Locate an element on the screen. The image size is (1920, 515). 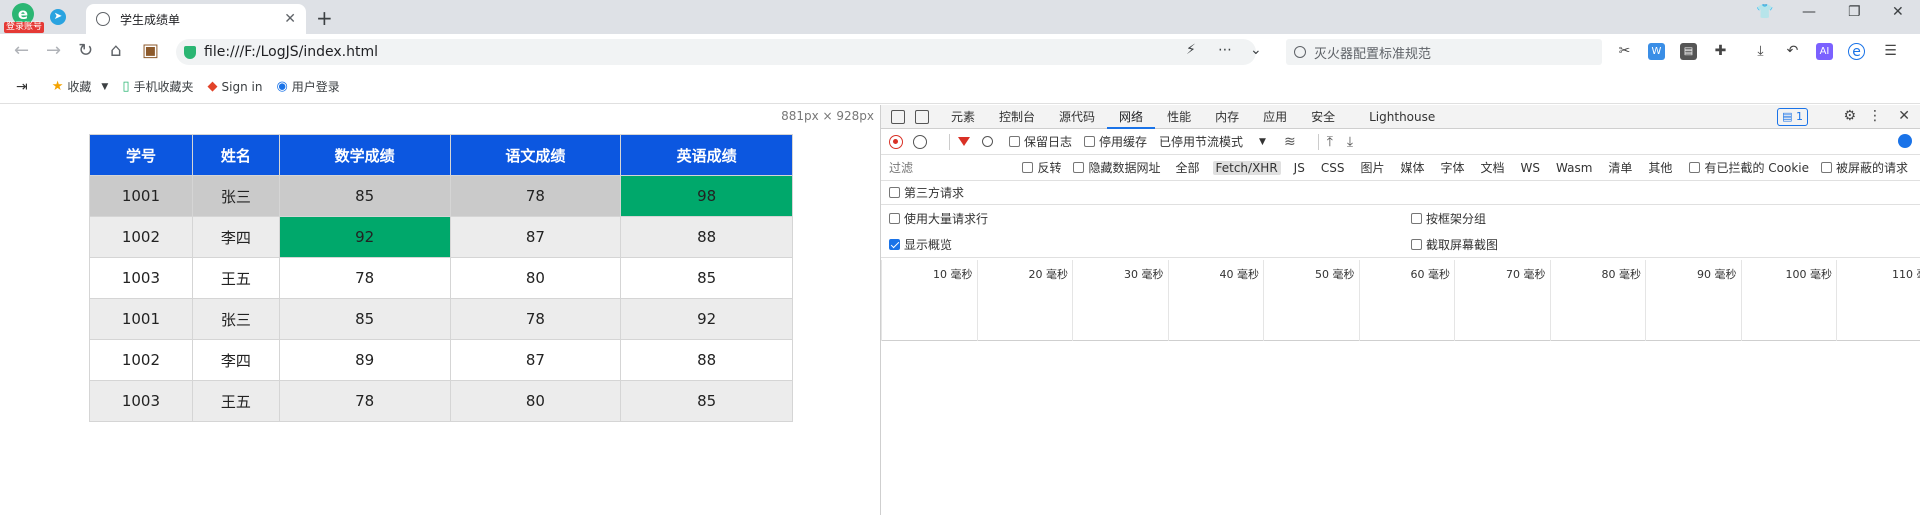
disable-cache-checkbox: 停用缓存 is located at coordinates (1115, 141).